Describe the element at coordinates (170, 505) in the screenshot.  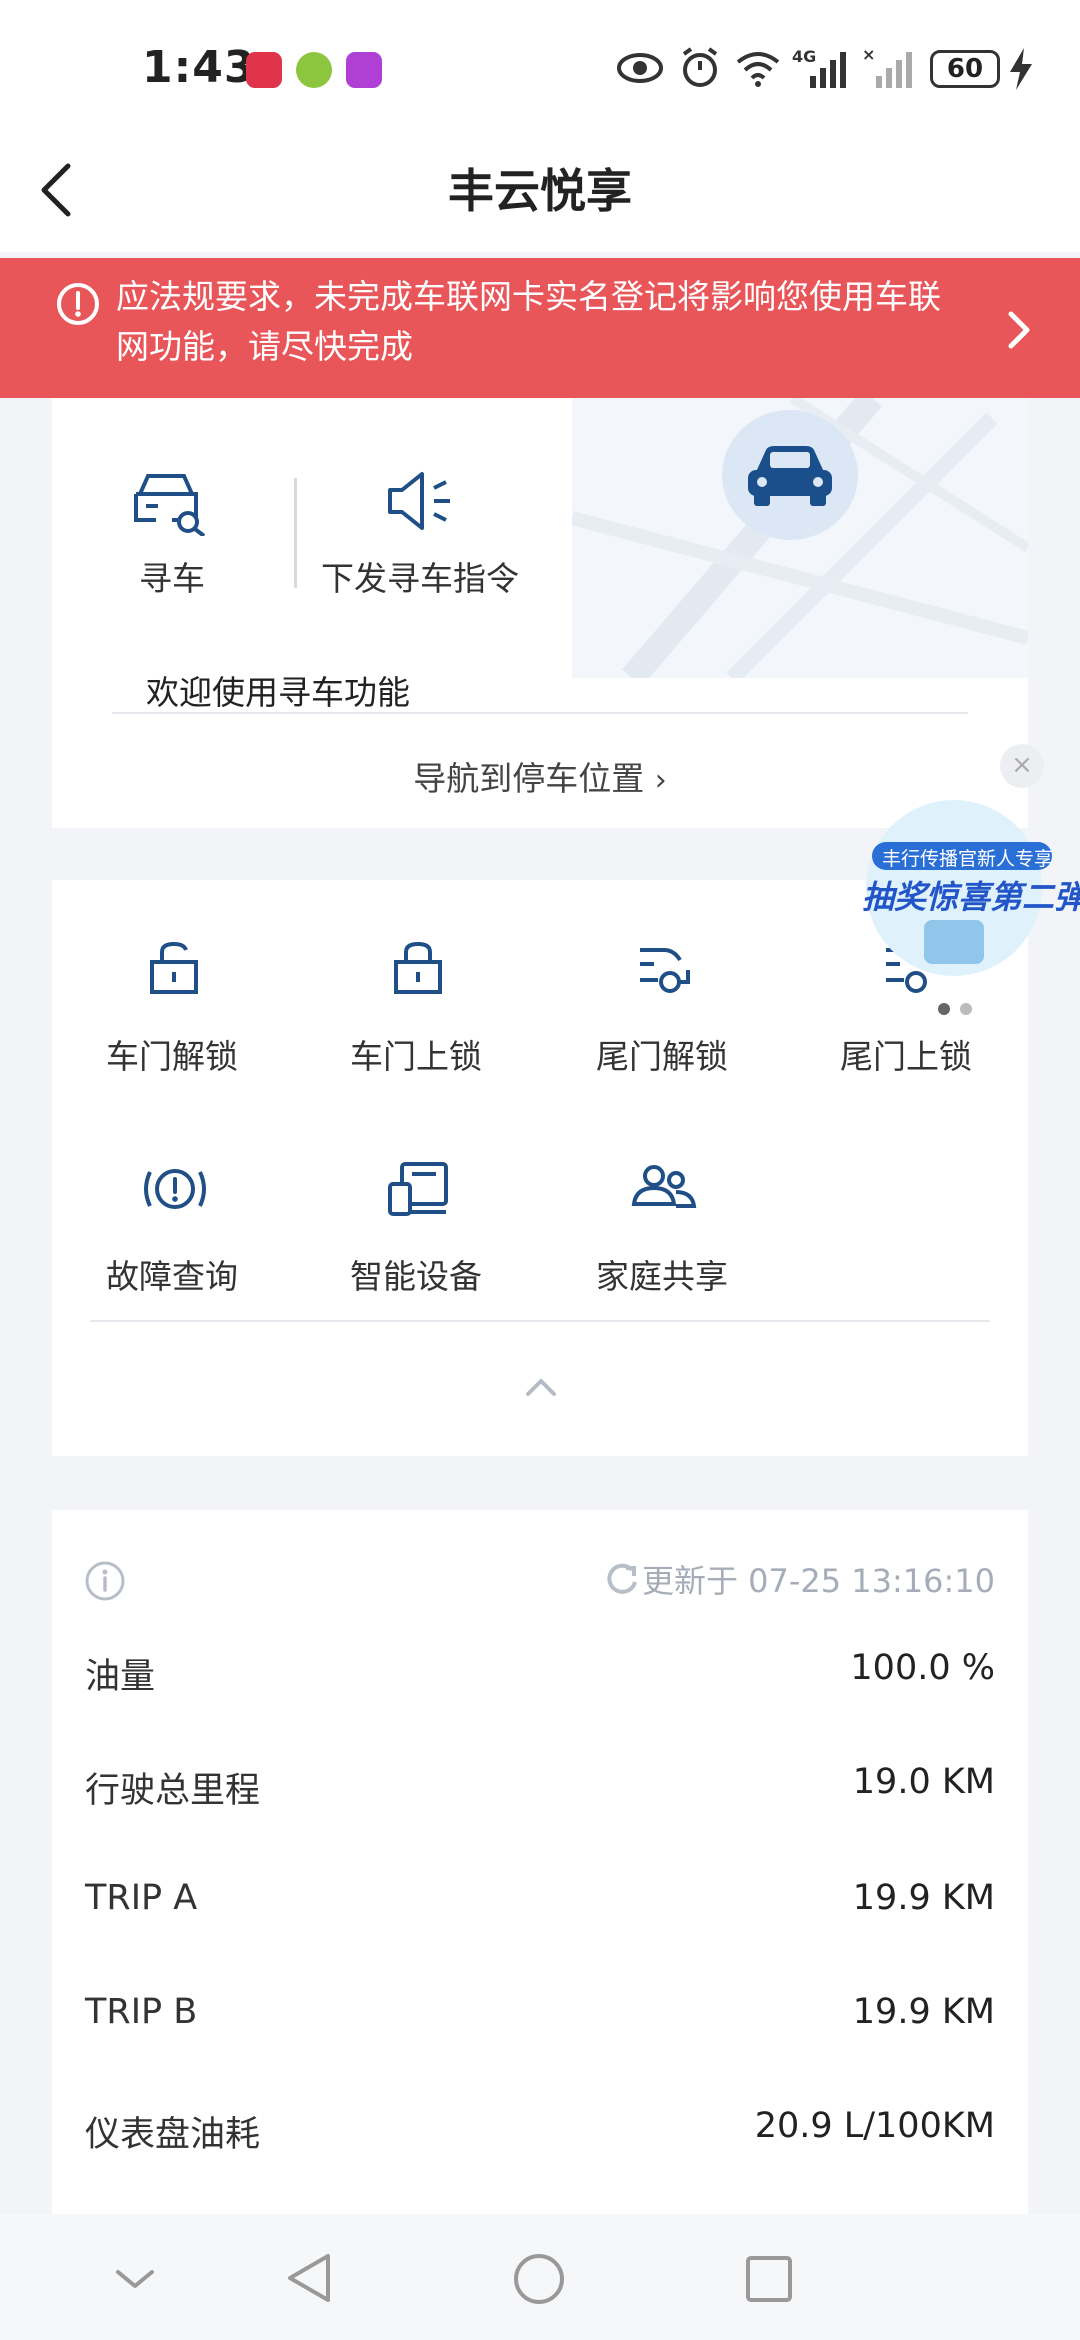
I see `find-car-icon` at that location.